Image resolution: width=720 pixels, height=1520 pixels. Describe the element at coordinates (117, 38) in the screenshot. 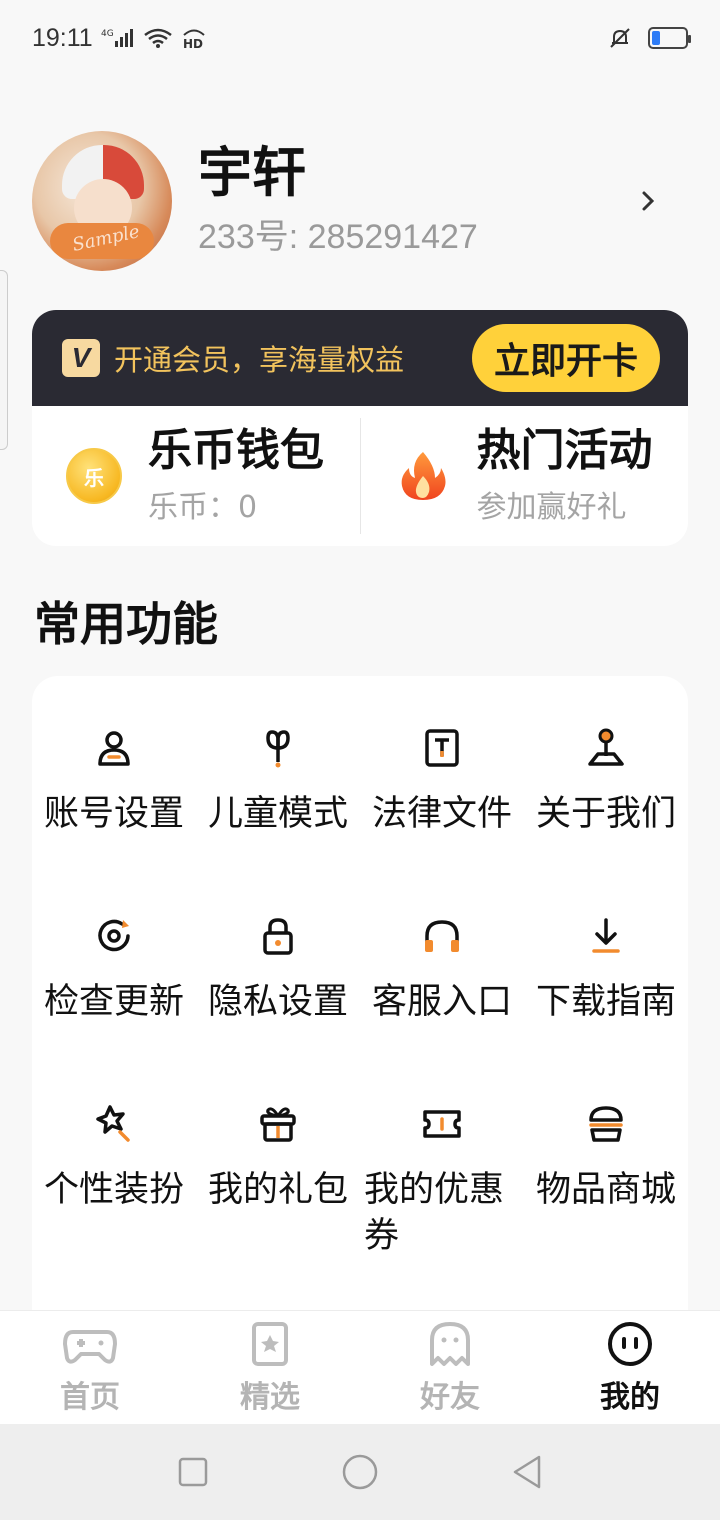

I see `signal-icon: 4G` at that location.